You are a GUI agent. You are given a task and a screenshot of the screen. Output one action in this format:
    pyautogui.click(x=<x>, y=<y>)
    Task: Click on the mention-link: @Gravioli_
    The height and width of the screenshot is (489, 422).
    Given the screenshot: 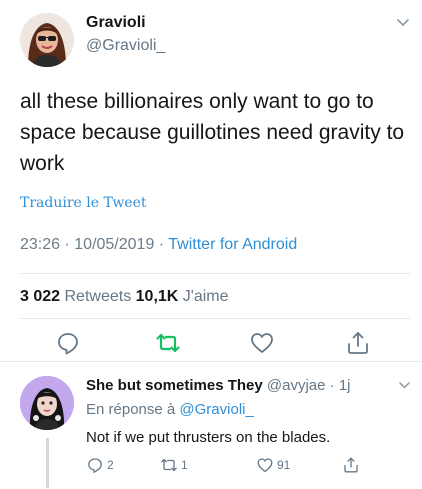 What is the action you would take?
    pyautogui.click(x=216, y=409)
    